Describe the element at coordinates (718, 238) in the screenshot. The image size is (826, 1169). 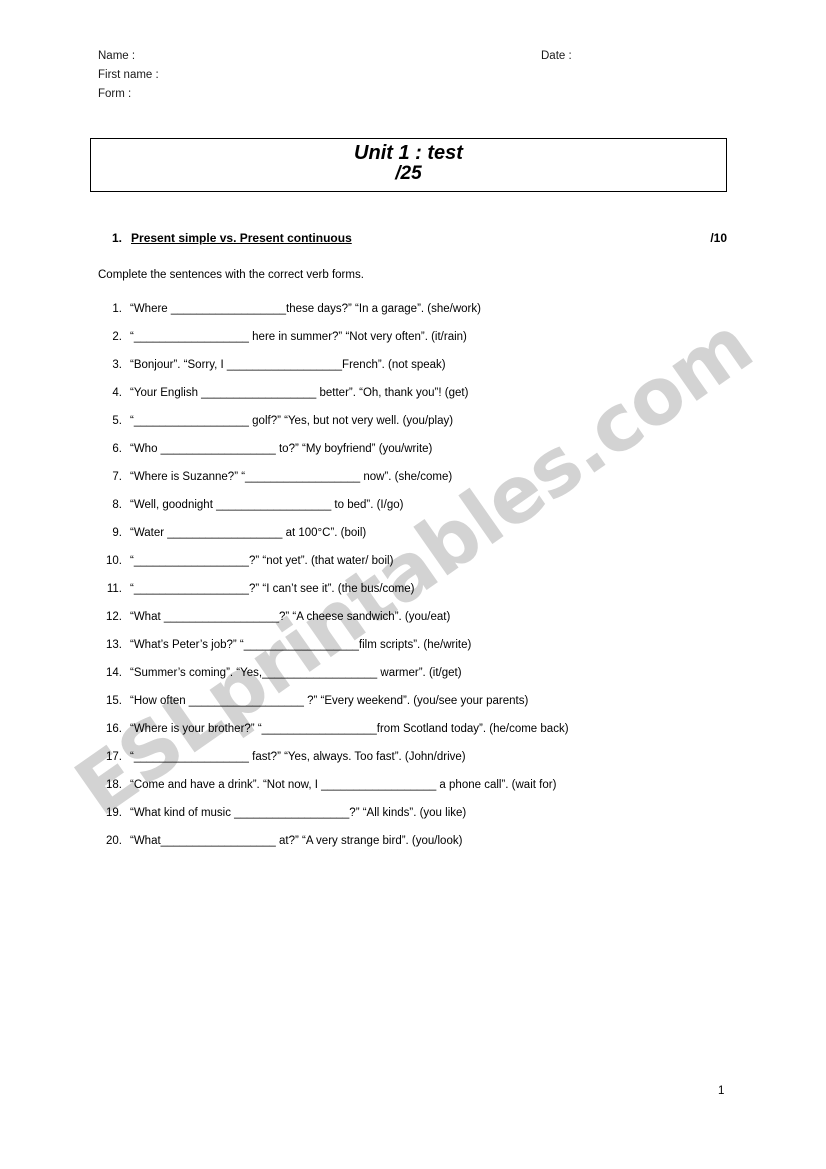
I see `section-points: /10` at that location.